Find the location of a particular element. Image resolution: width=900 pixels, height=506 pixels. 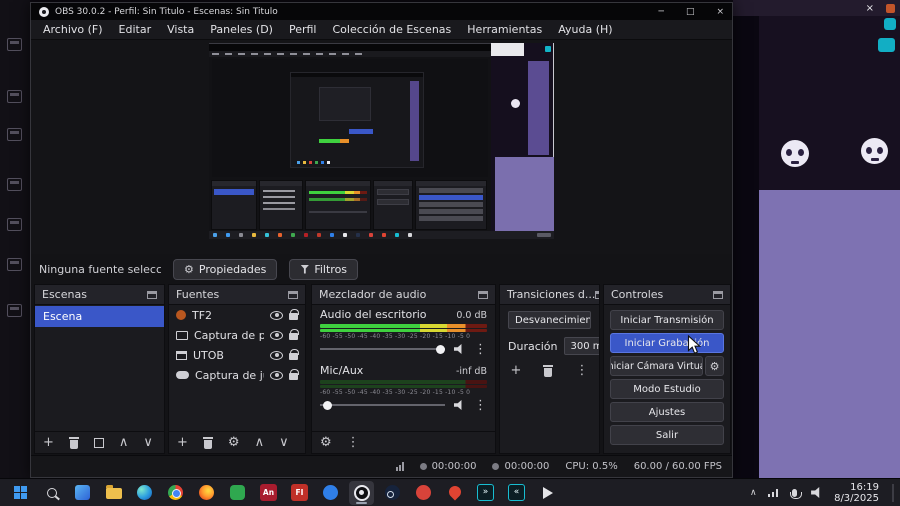

menu-perfil: Perfil is located at coordinates (303, 29).